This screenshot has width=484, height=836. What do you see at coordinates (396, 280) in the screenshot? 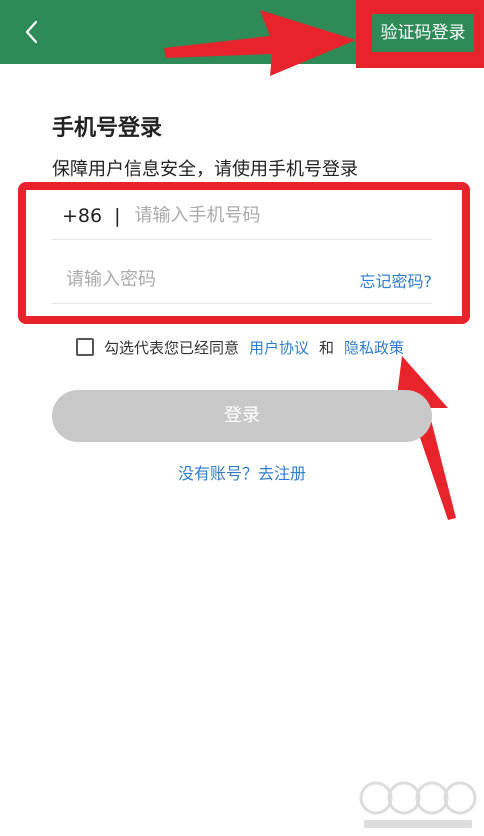
I see `forgot-password-link: 忘记密码?` at bounding box center [396, 280].